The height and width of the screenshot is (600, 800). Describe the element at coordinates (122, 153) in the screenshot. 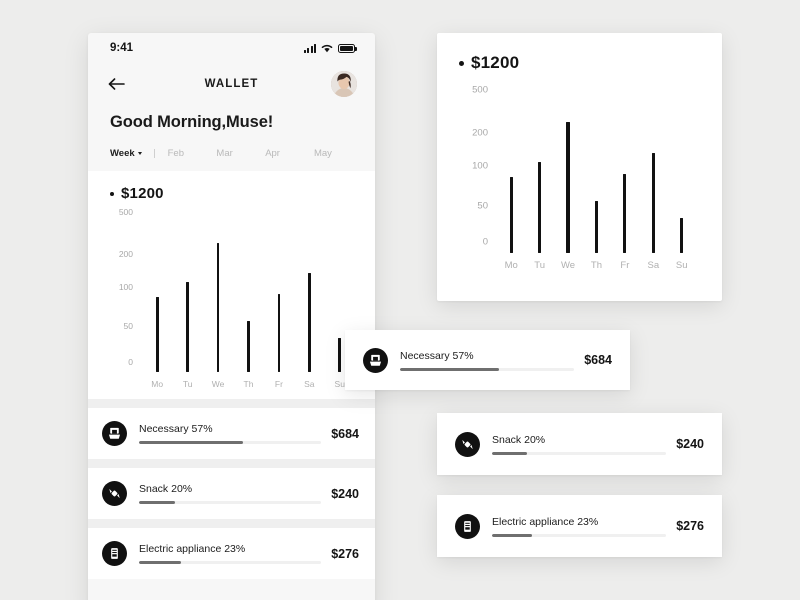

I see `tab-week-label: Week` at that location.